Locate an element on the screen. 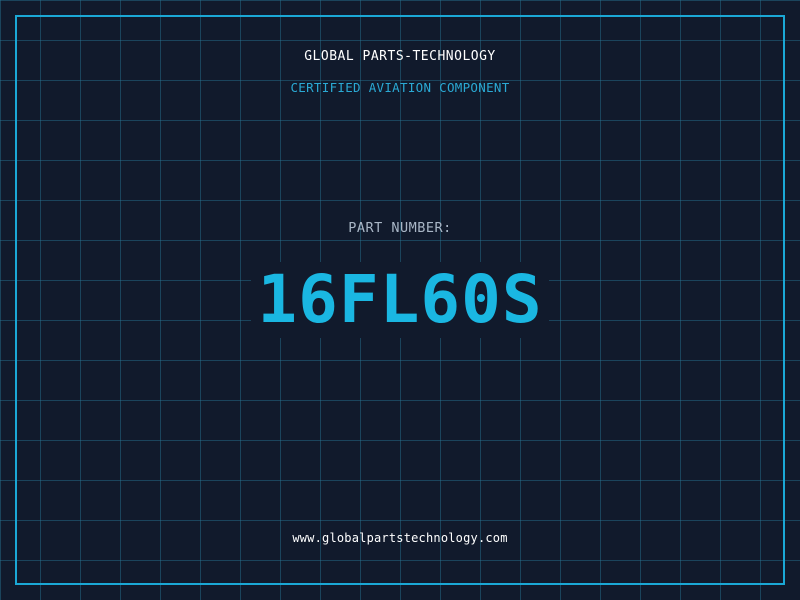 The height and width of the screenshot is (600, 800). certification-tagline: CERTIFIED AVIATION COMPONENT is located at coordinates (400, 87).